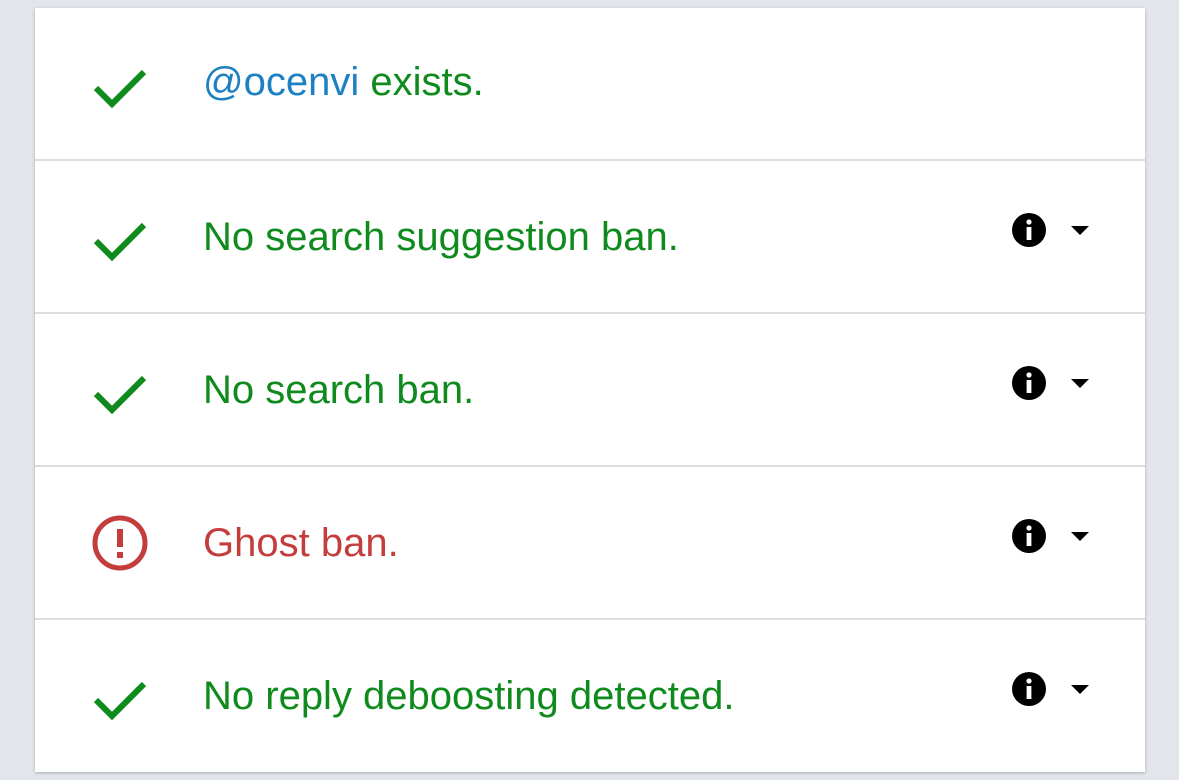 Image resolution: width=1179 pixels, height=780 pixels. What do you see at coordinates (469, 696) in the screenshot?
I see `check-label: No reply deboosting detected.` at bounding box center [469, 696].